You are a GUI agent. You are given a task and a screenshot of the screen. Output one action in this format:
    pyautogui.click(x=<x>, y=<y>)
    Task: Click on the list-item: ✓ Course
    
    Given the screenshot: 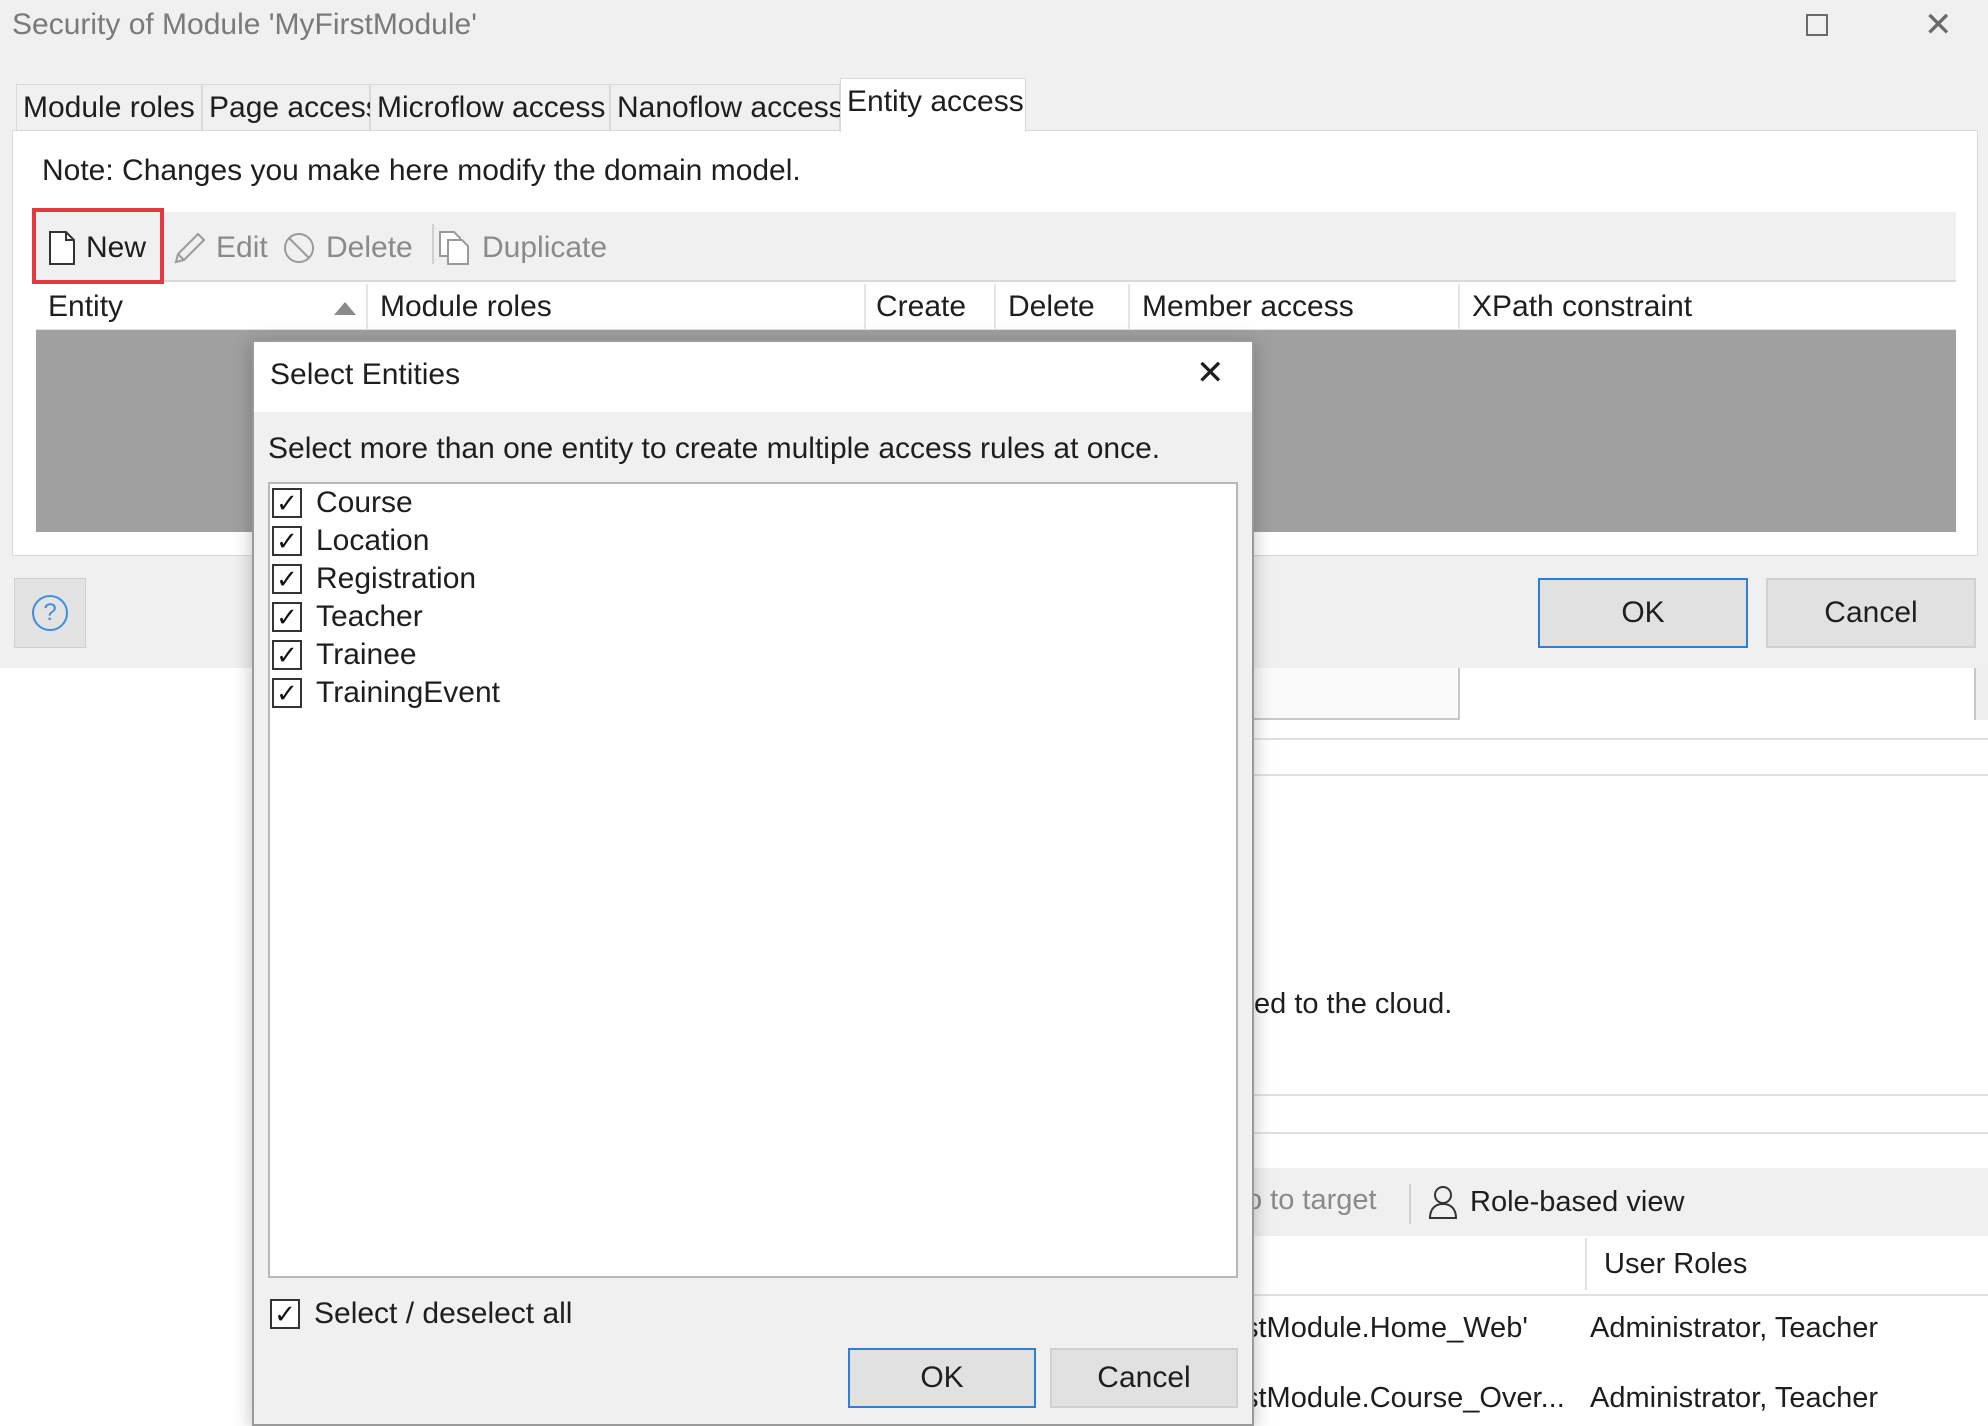 What is the action you would take?
    pyautogui.click(x=342, y=503)
    